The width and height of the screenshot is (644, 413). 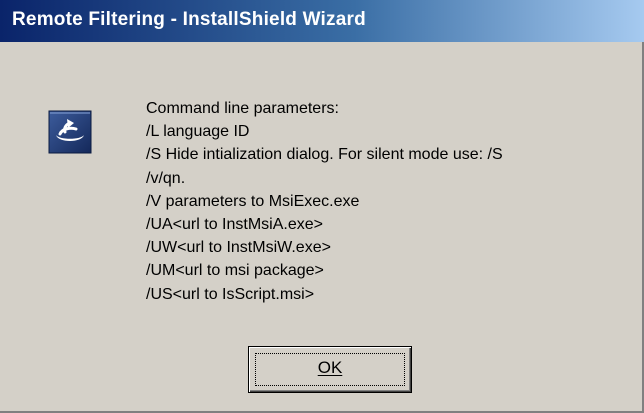 What do you see at coordinates (70, 132) in the screenshot?
I see `installshield-icon` at bounding box center [70, 132].